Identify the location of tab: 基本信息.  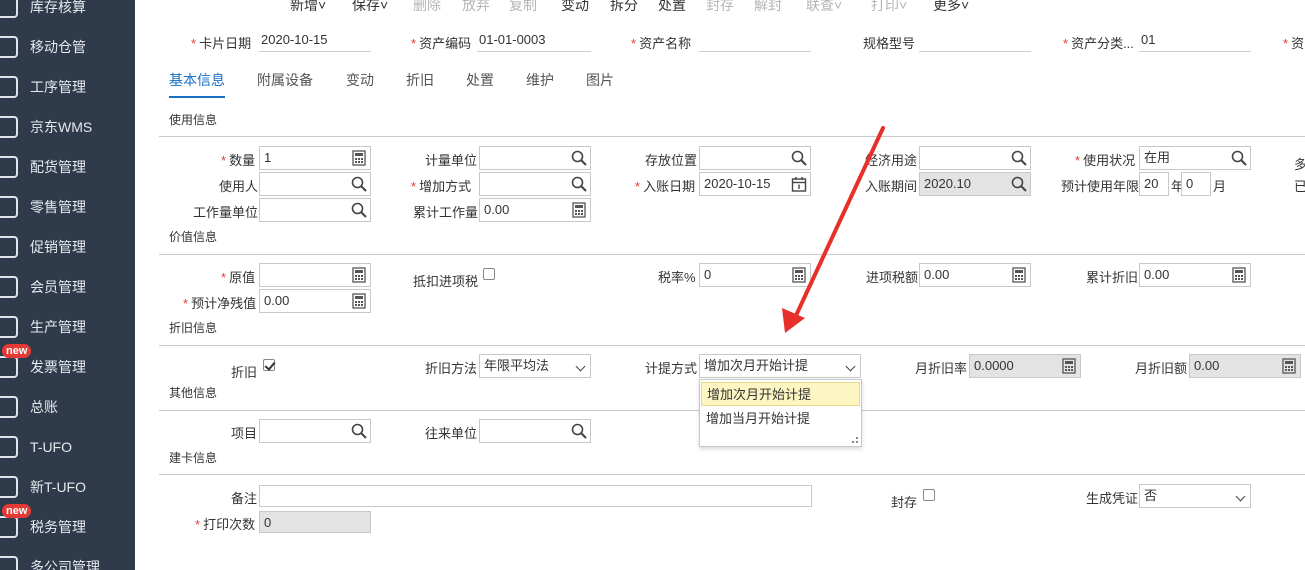
(197, 84).